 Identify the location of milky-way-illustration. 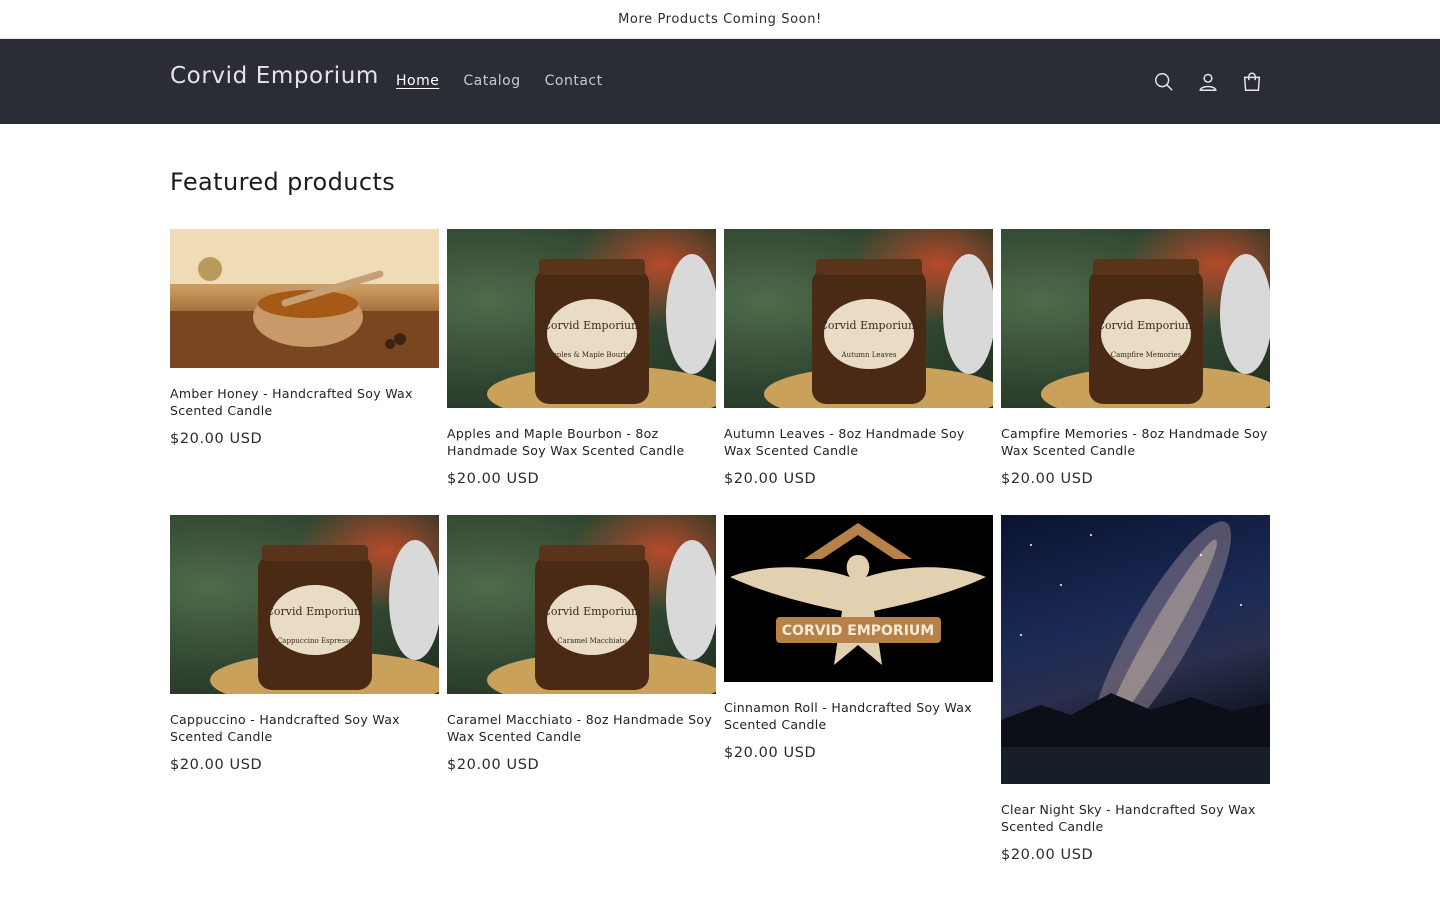
(1135, 652).